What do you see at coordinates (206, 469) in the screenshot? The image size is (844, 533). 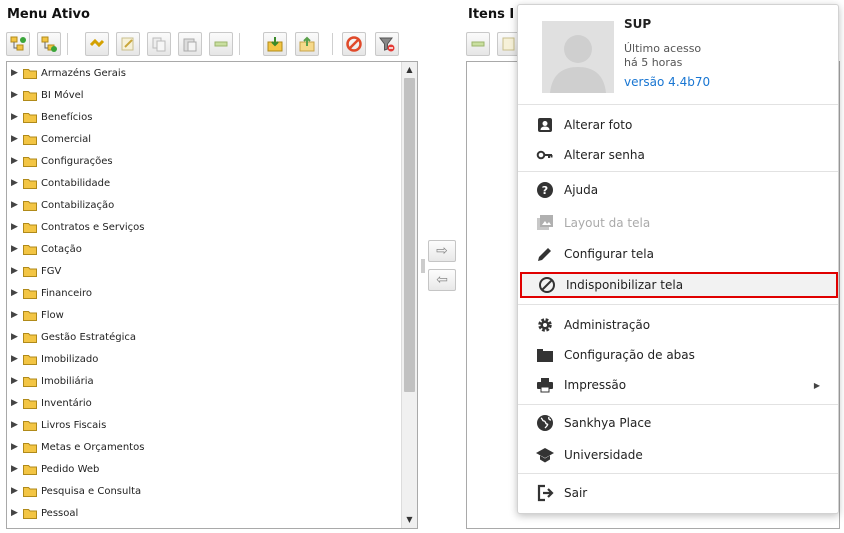 I see `tree-node: ▶ Pedido Web` at bounding box center [206, 469].